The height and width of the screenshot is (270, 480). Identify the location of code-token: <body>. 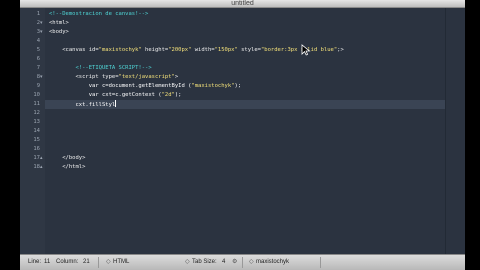
(59, 32).